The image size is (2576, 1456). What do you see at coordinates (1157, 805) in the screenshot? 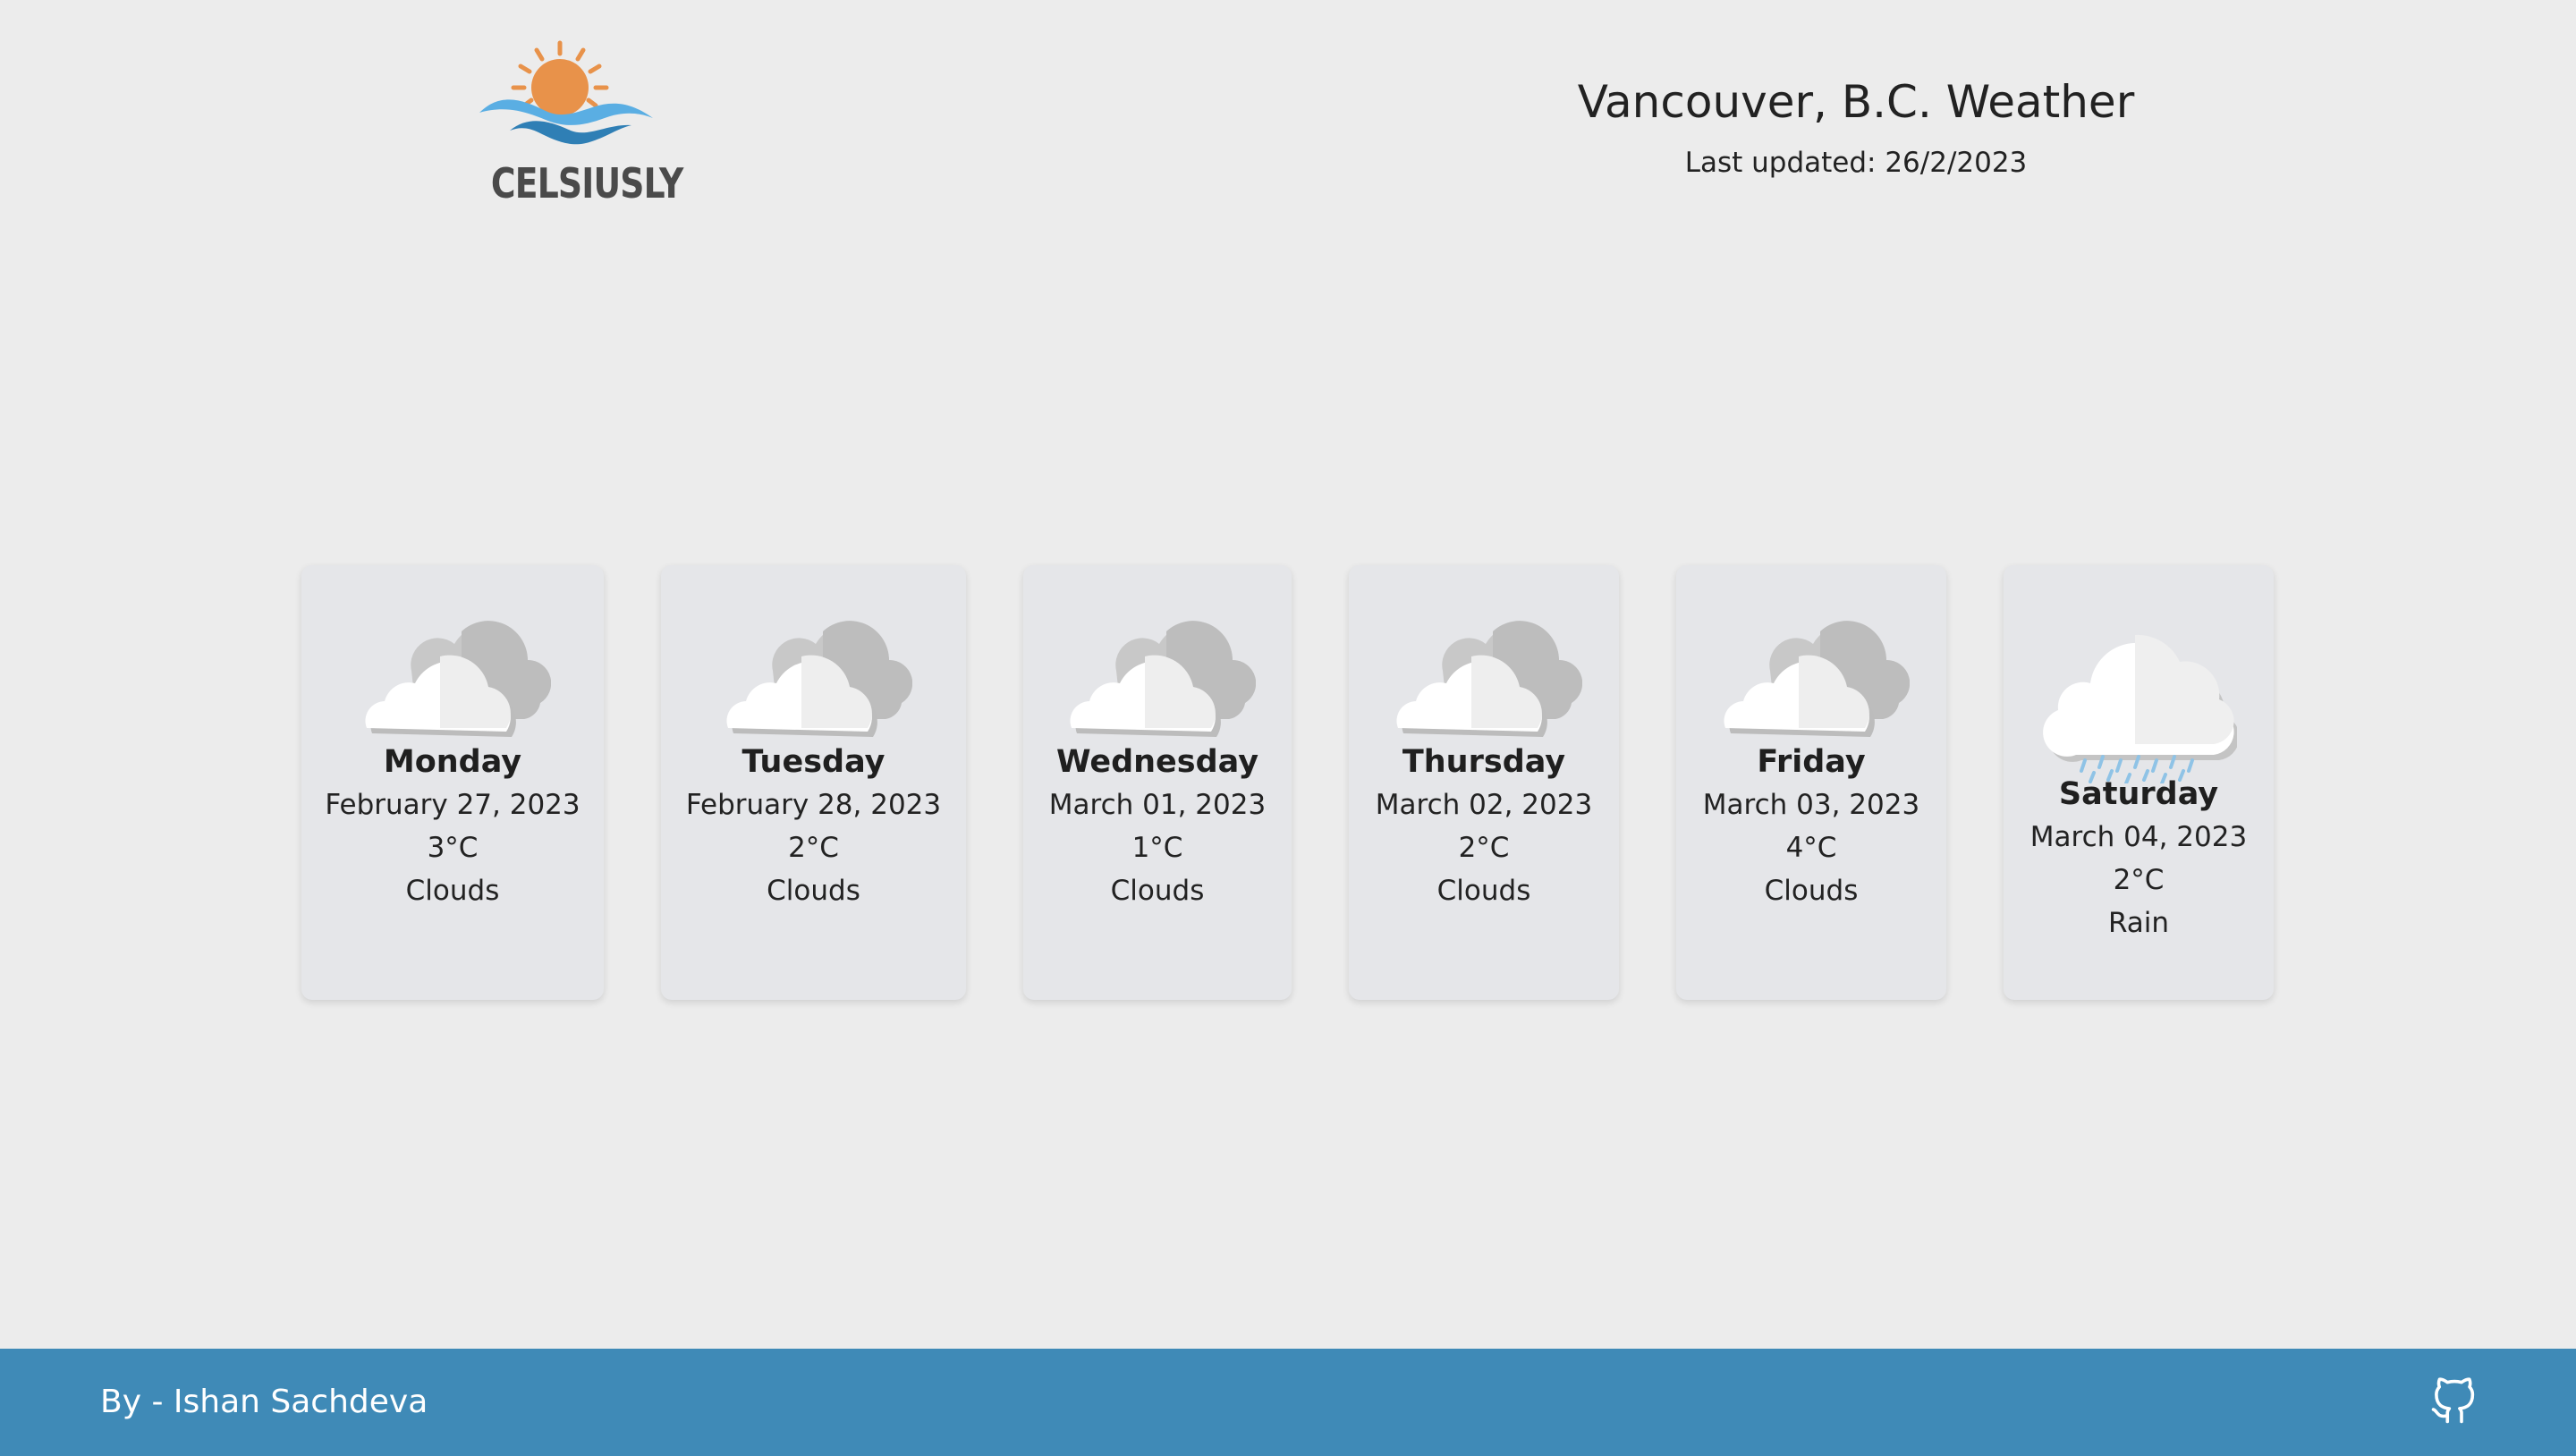
I see `forecast-date: March 01, 2023` at bounding box center [1157, 805].